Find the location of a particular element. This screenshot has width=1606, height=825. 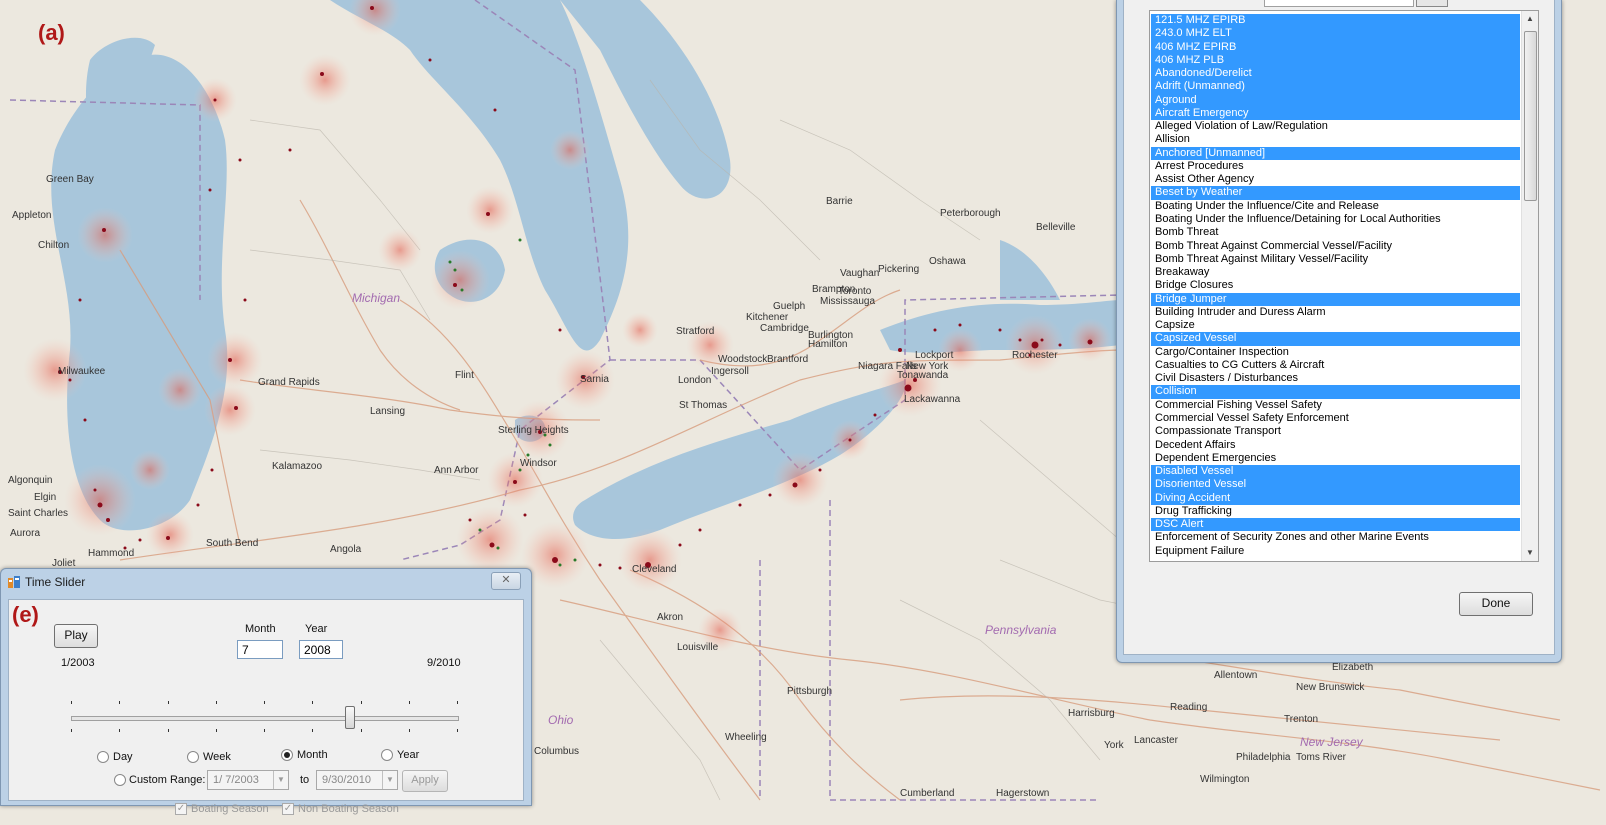

incident-type-item: Decedent Affairs is located at coordinates (1335, 445).